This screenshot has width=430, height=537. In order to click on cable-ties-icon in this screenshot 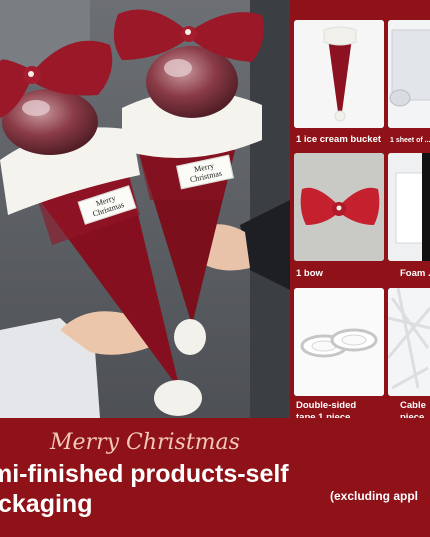, I will do `click(409, 342)`.